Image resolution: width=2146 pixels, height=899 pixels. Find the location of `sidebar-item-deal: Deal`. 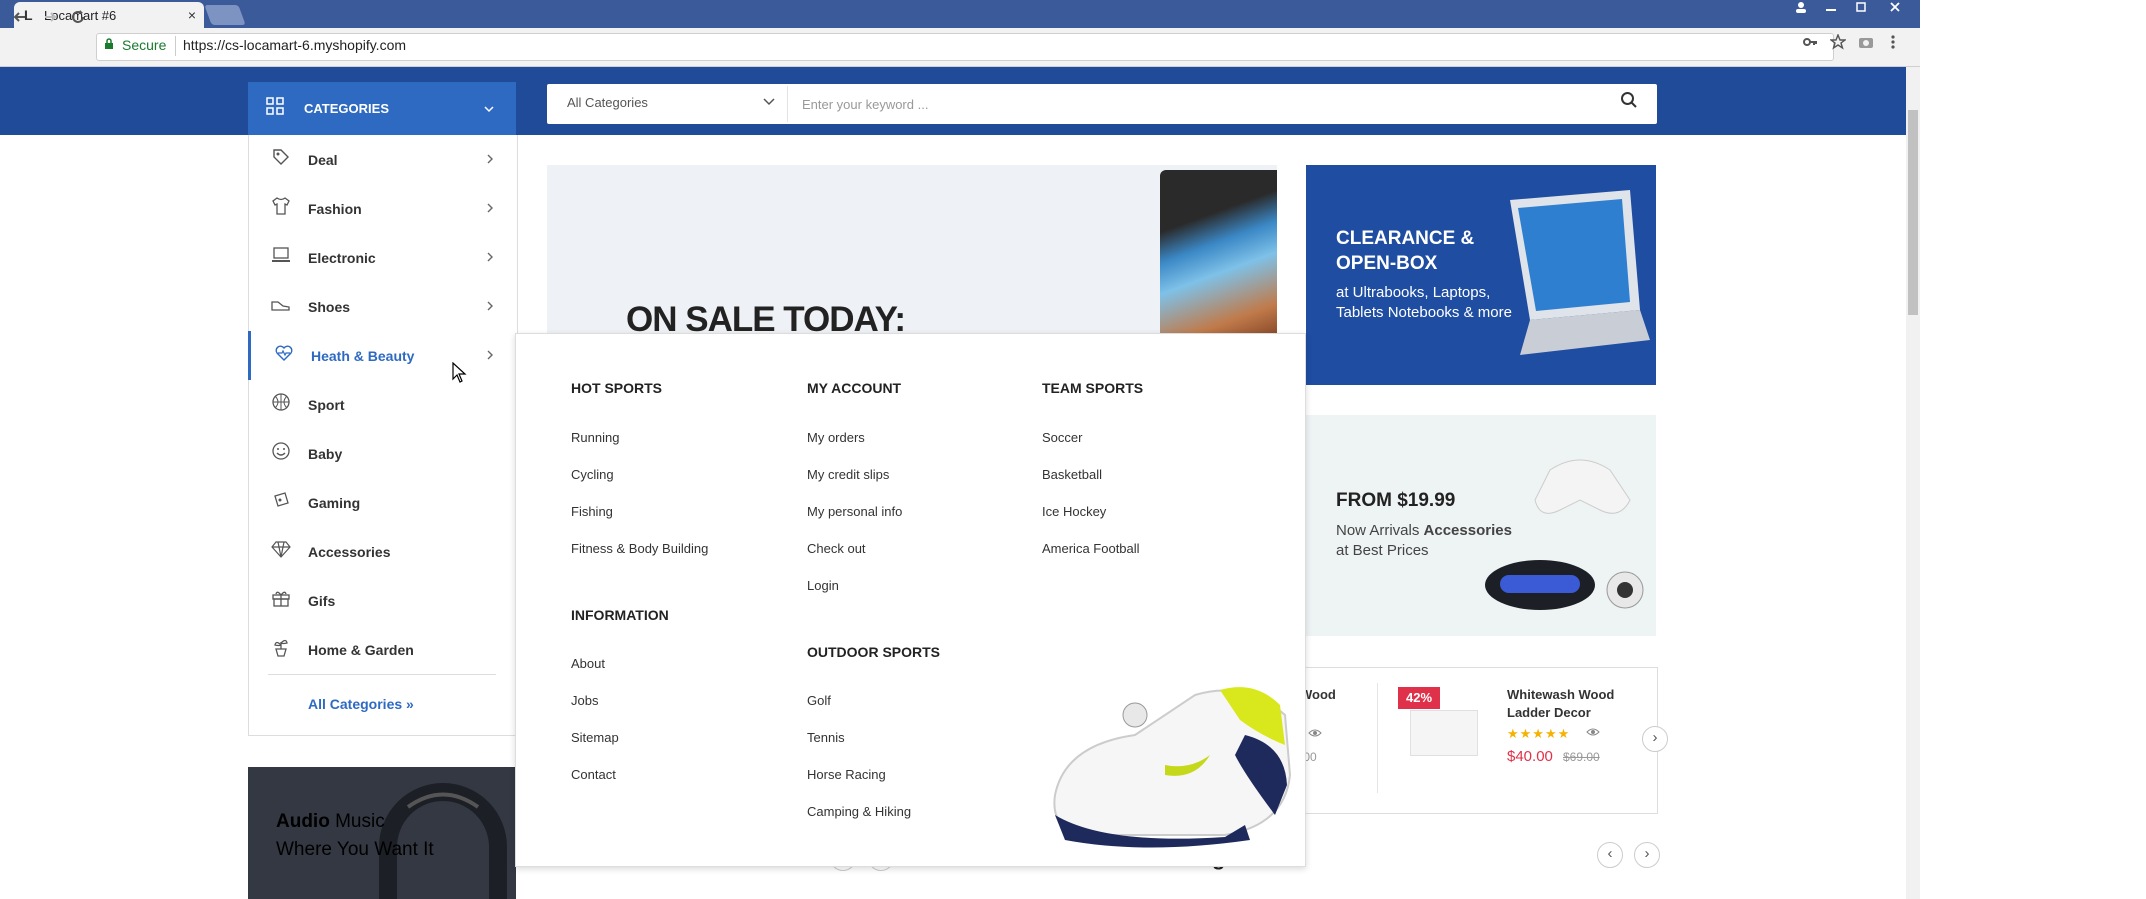

sidebar-item-deal: Deal is located at coordinates (382, 159).